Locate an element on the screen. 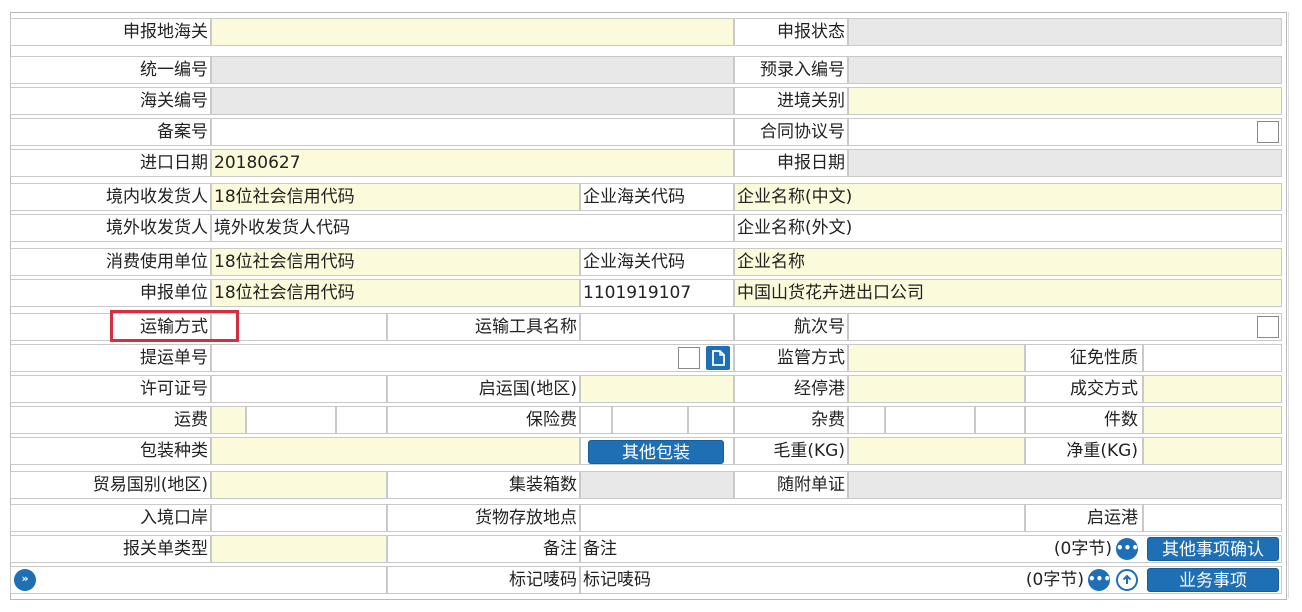  label-pieces: 件数 is located at coordinates (1084, 420).